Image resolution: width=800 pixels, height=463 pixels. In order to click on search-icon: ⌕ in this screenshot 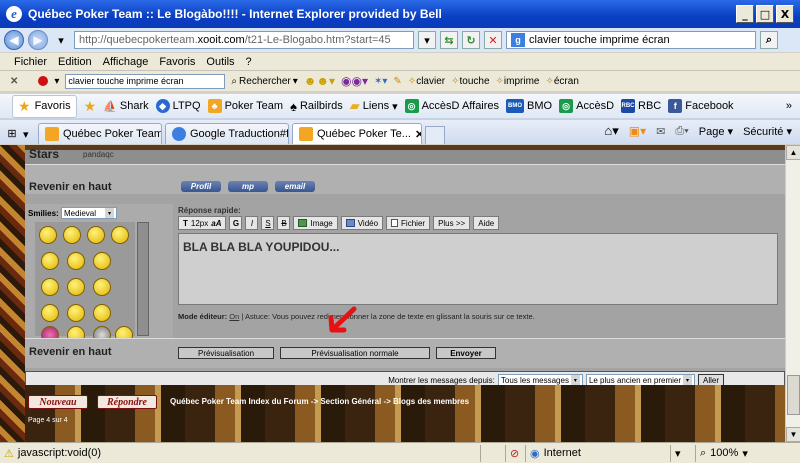, I will do `click(769, 40)`.